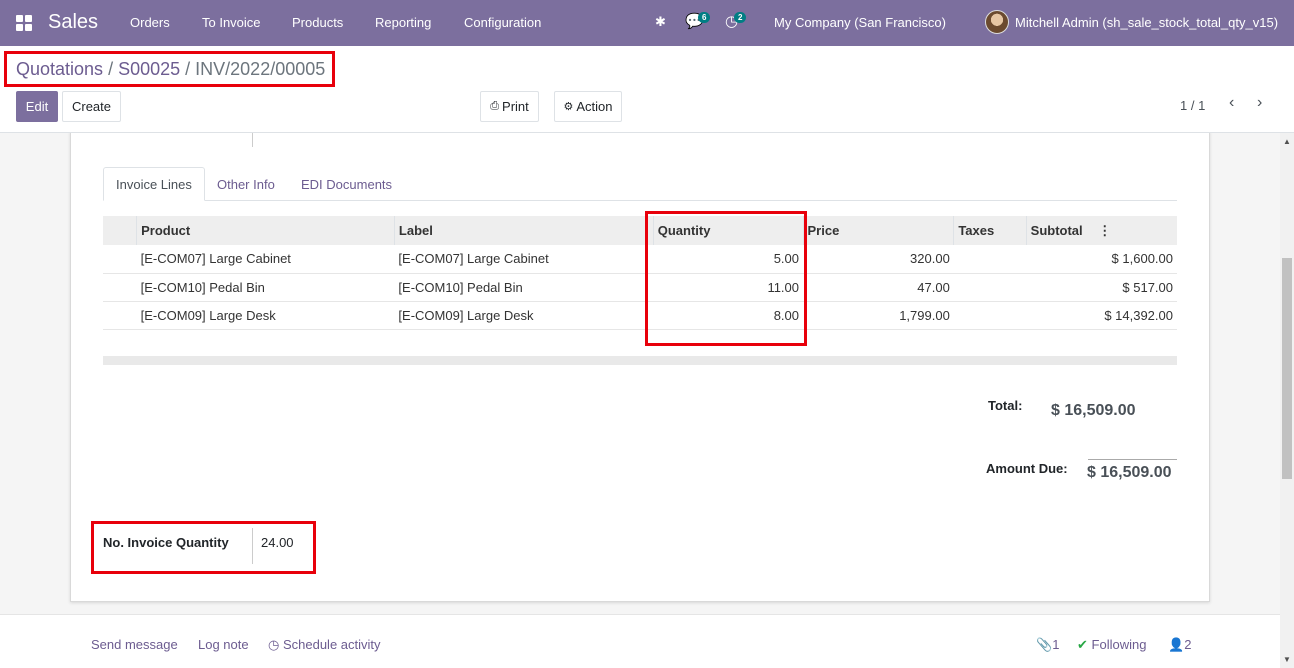 The image size is (1294, 668). I want to click on breadcrumb: Quotations / S00025 / INV/2022/00005, so click(170, 69).